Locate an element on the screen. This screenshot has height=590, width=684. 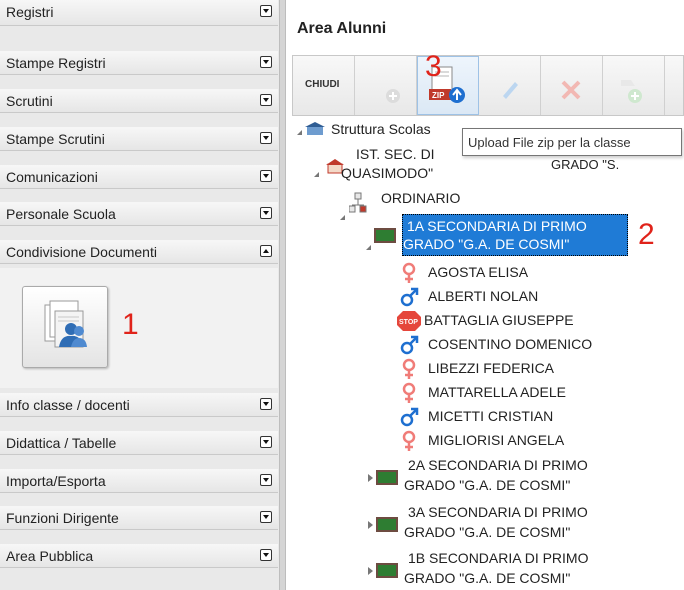
sidebar-item-scrutini: Scrutini is located at coordinates (139, 101).